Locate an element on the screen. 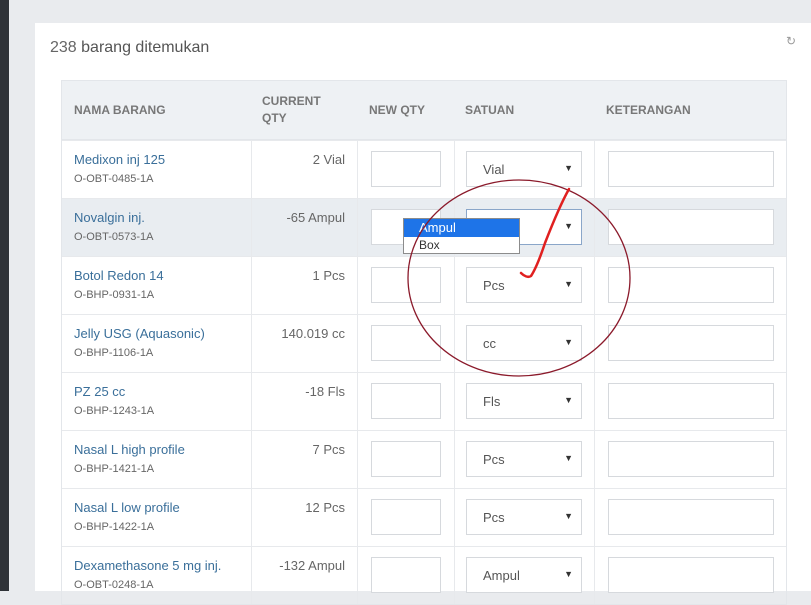  sidebar-edge is located at coordinates (4, 295).